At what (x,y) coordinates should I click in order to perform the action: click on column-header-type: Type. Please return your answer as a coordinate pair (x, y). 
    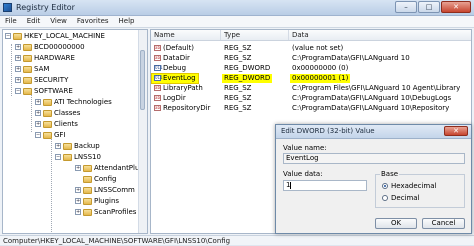
    Looking at the image, I should click on (255, 35).